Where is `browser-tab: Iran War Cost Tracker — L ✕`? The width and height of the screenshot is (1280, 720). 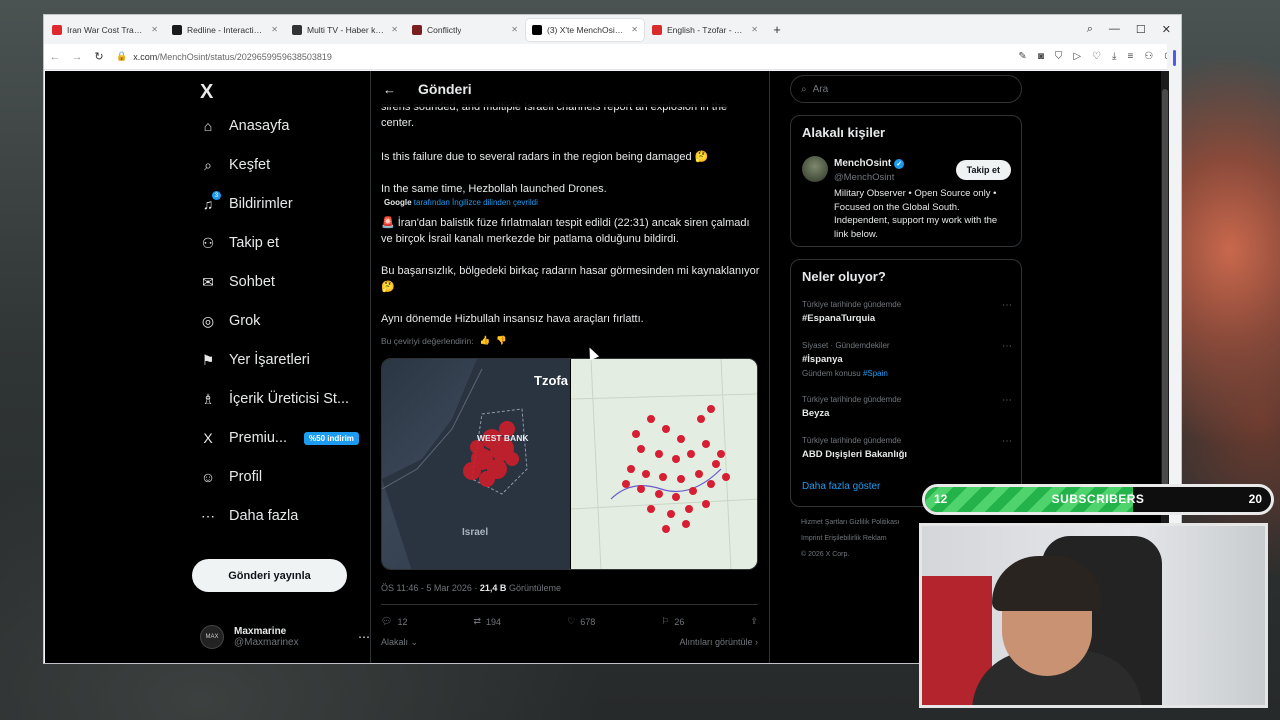
browser-tab: Iran War Cost Tracker — L ✕ is located at coordinates (105, 30).